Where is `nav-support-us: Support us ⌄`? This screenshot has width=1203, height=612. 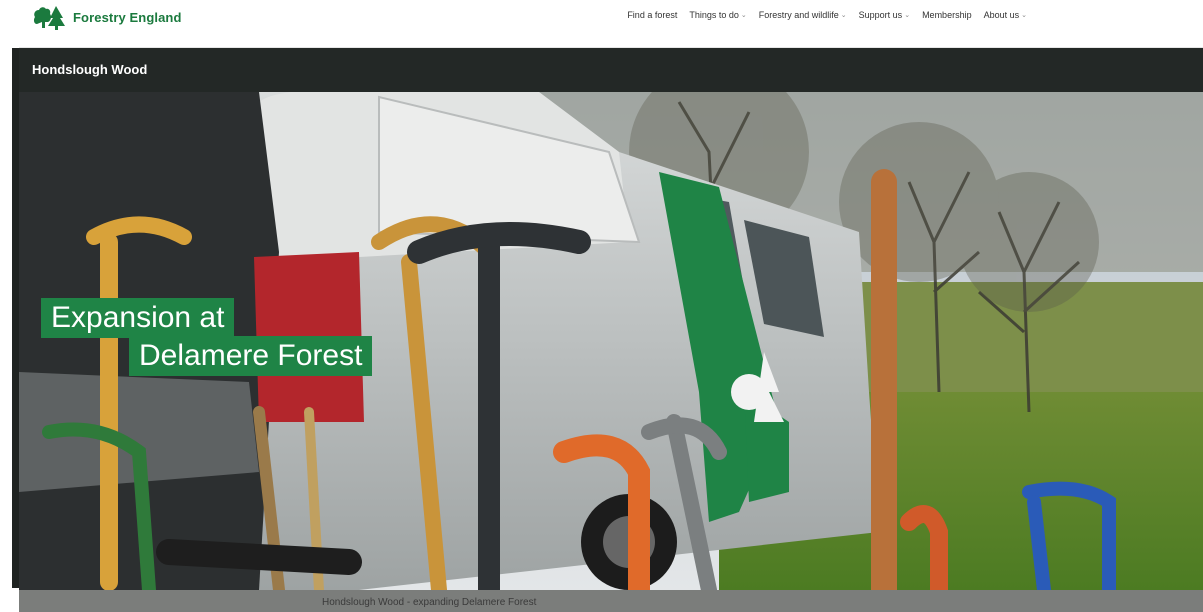 nav-support-us: Support us ⌄ is located at coordinates (884, 15).